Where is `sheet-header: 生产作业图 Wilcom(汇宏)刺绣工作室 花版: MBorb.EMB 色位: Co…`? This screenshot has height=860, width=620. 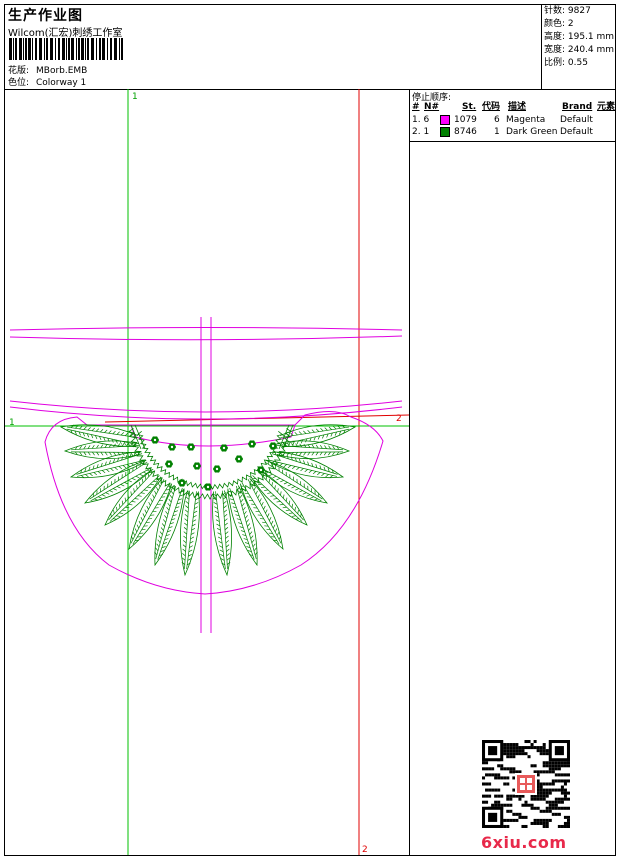
sheet-header: 生产作业图 Wilcom(汇宏)刺绣工作室 花版: MBorb.EMB 色位: Co… is located at coordinates (310, 47).